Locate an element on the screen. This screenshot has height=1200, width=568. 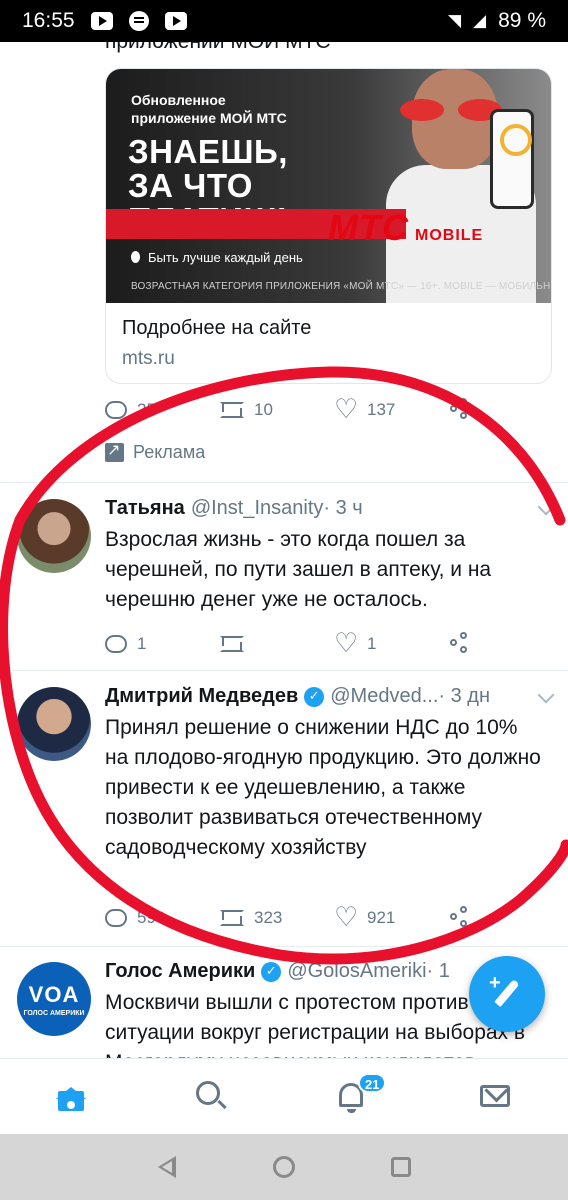
ad-slogan: Быть лучше каждый день is located at coordinates (217, 257).